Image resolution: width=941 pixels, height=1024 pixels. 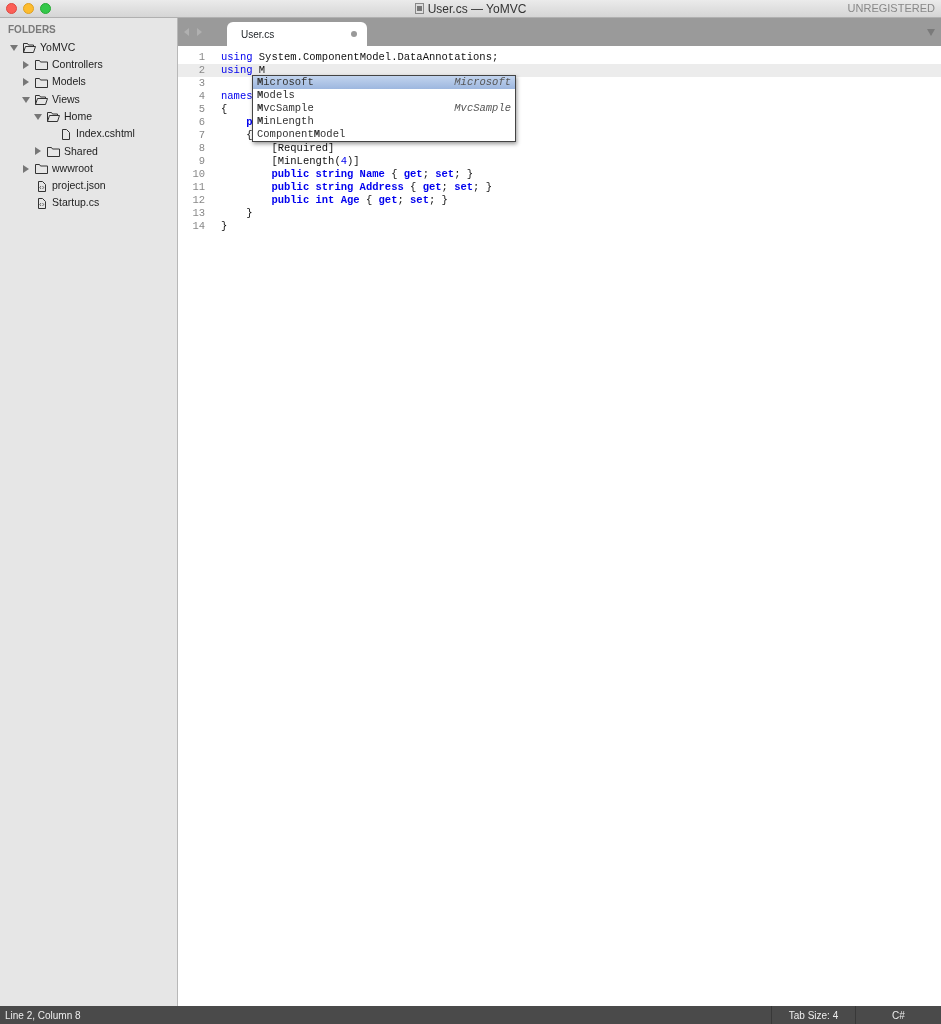 I want to click on code-line: public int Age { get; set; }, so click(x=359, y=200).